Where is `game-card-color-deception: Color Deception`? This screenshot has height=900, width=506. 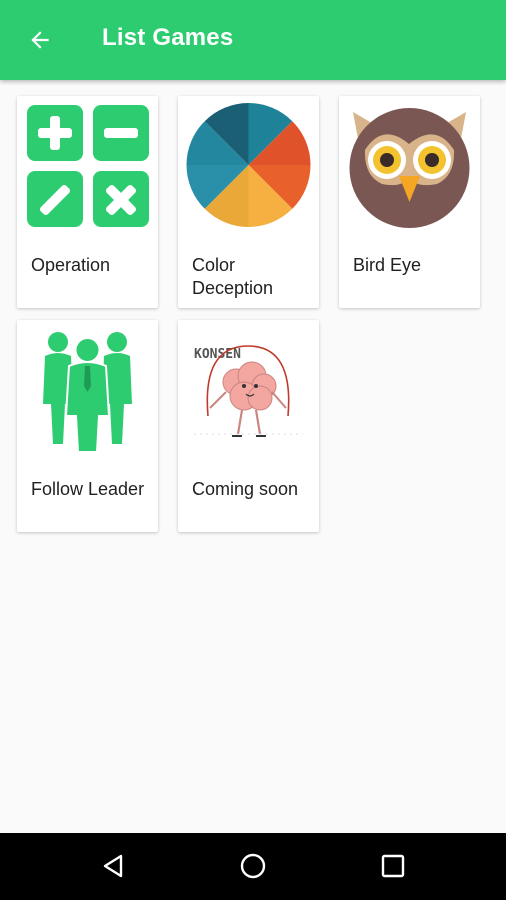 game-card-color-deception: Color Deception is located at coordinates (248, 202).